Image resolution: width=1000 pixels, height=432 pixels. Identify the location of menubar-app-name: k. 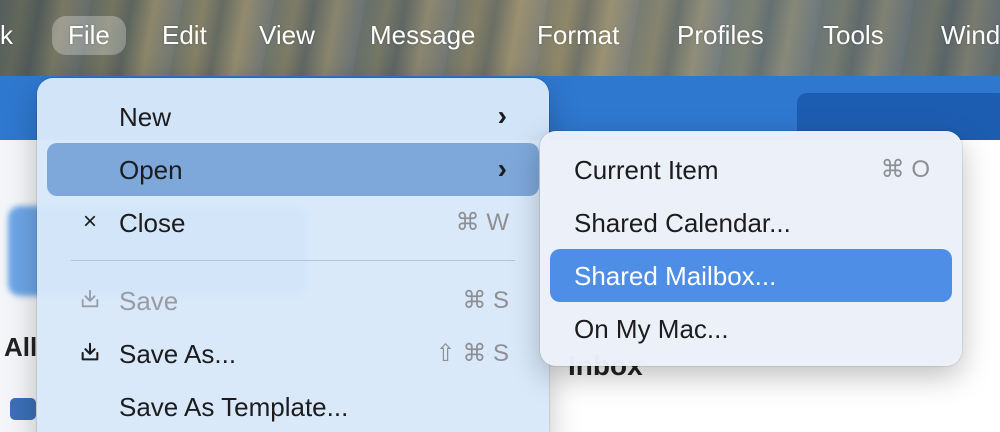
(6, 35).